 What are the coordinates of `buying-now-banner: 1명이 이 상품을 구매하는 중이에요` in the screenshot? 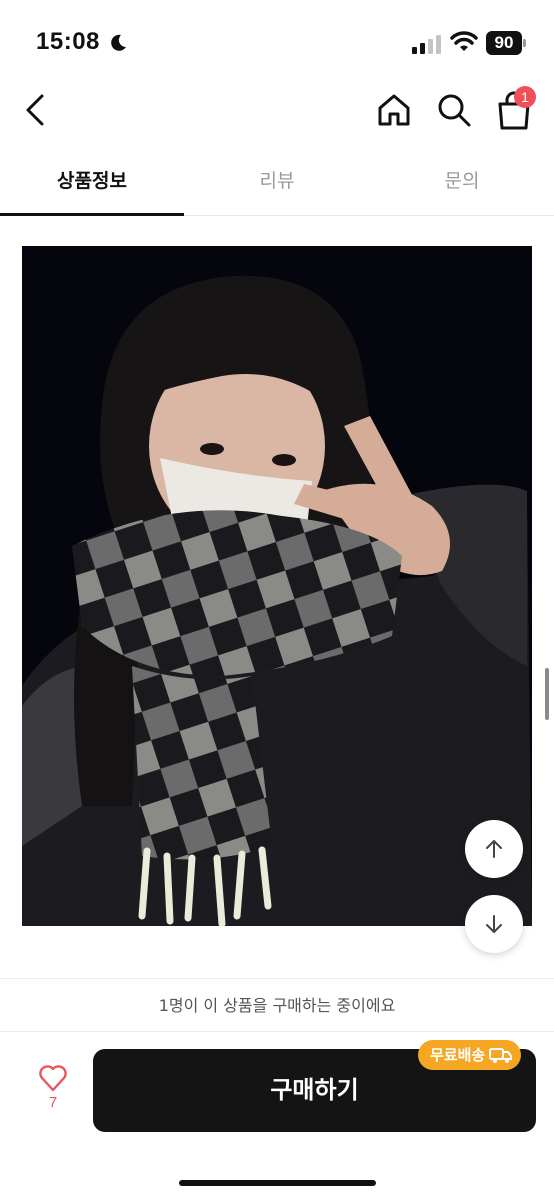 It's located at (277, 1005).